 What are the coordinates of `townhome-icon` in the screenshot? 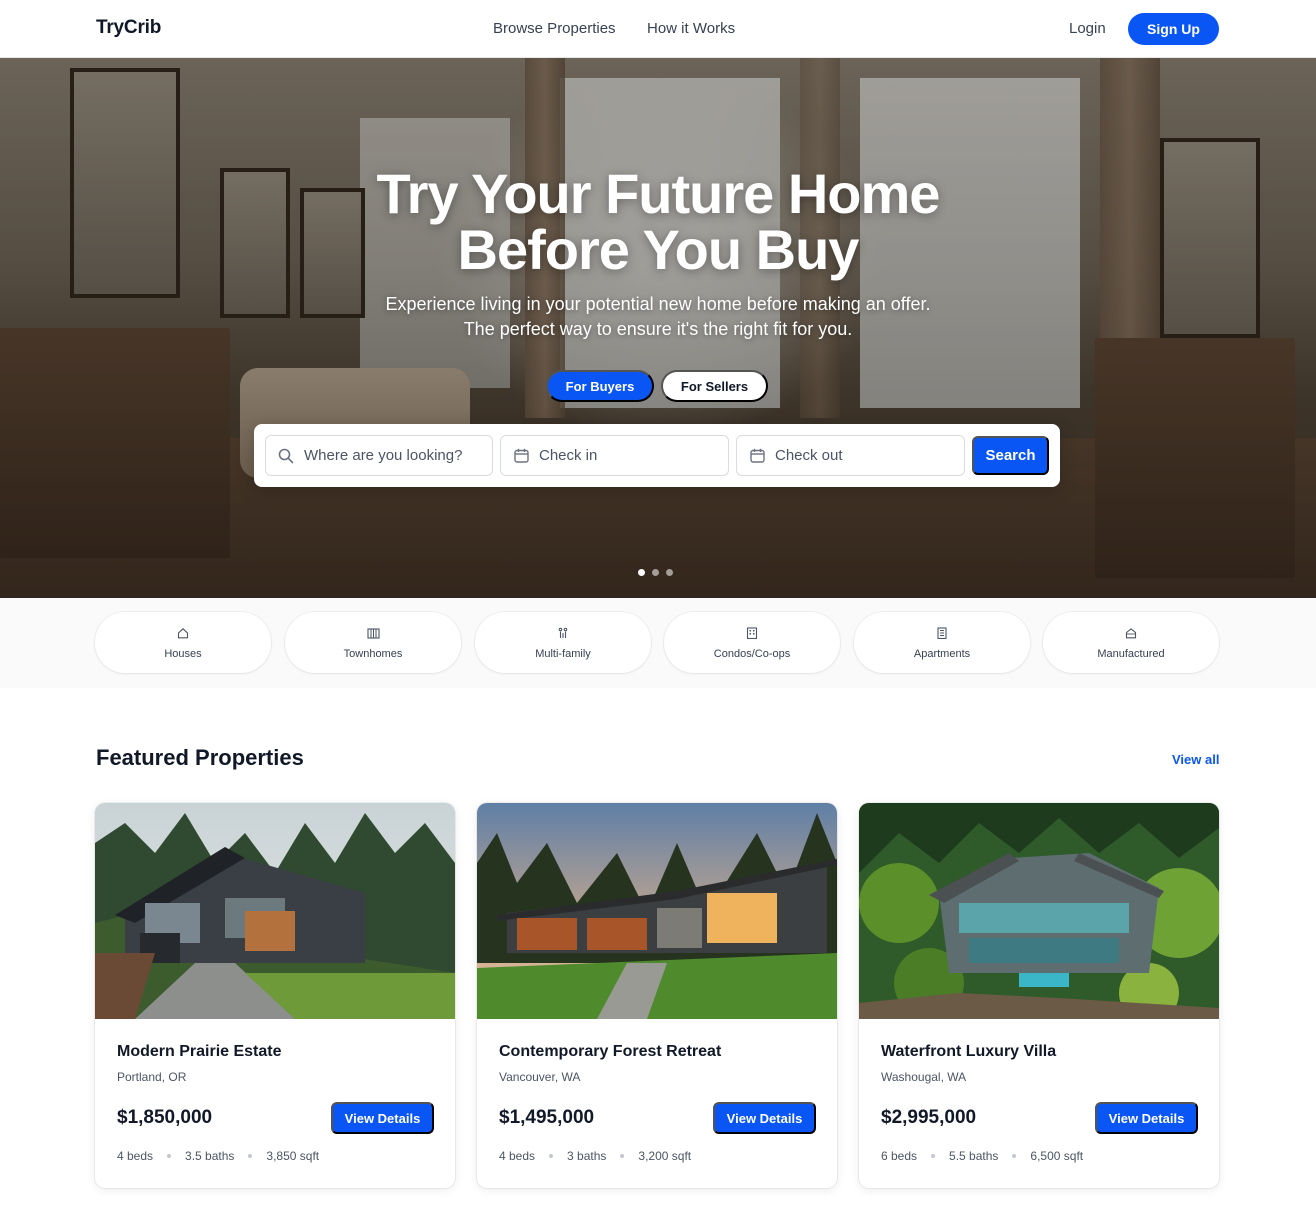 It's located at (373, 633).